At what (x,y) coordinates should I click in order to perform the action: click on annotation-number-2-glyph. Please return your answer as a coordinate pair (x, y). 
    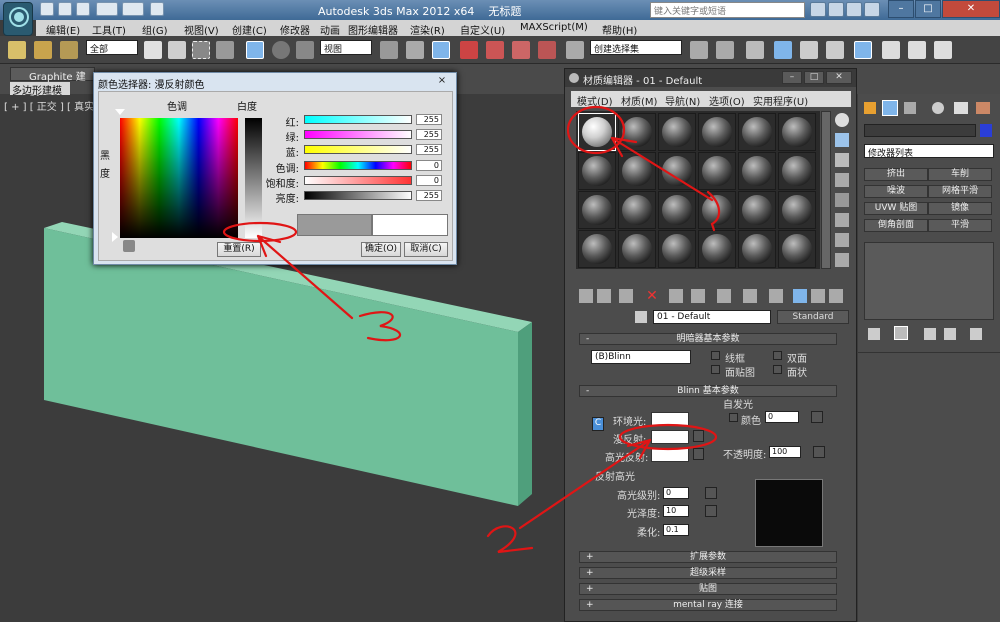
    Looking at the image, I should click on (510, 539).